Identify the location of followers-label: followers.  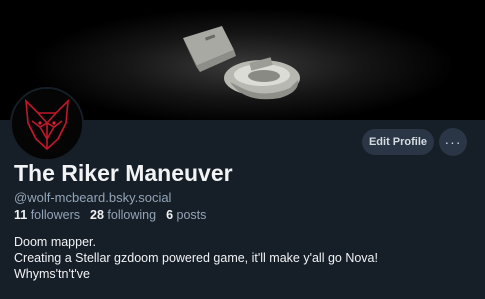
(55, 215).